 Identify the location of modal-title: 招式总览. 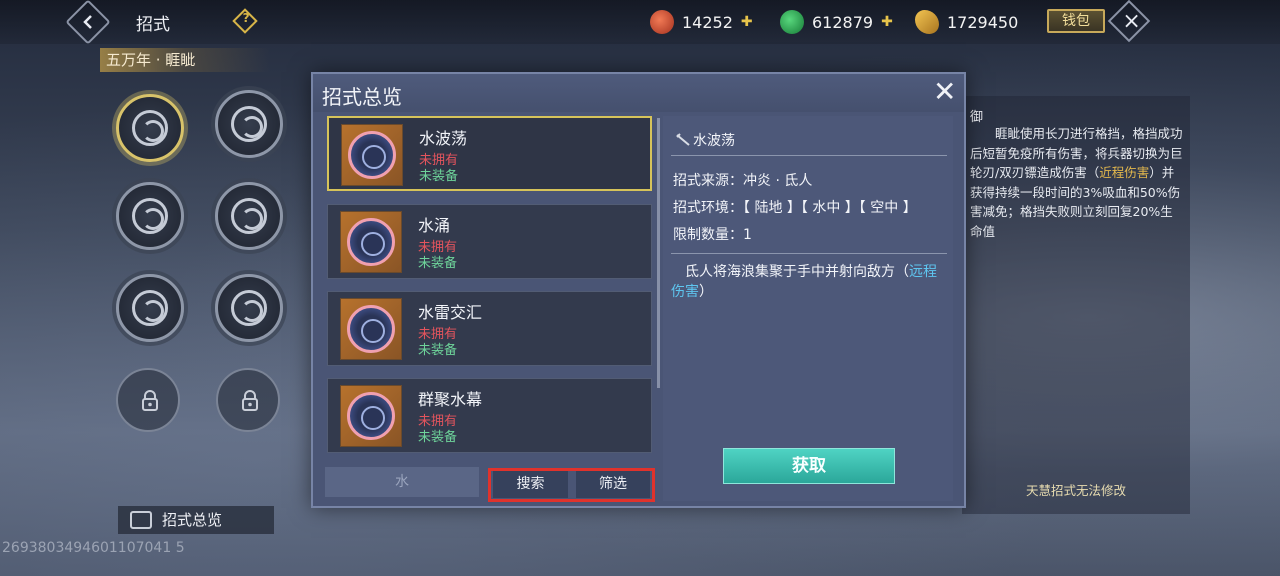
(362, 97).